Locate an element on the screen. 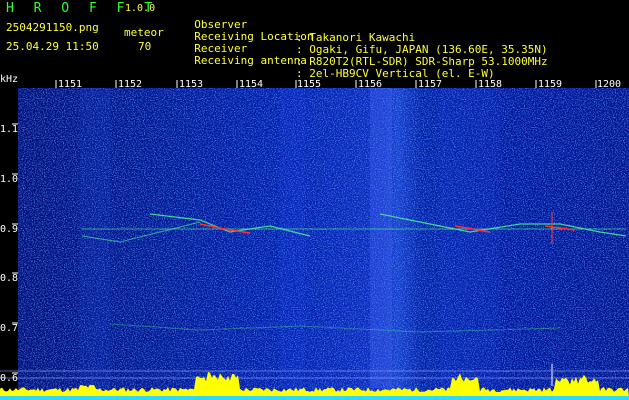  baseline-bar is located at coordinates (314, 398).